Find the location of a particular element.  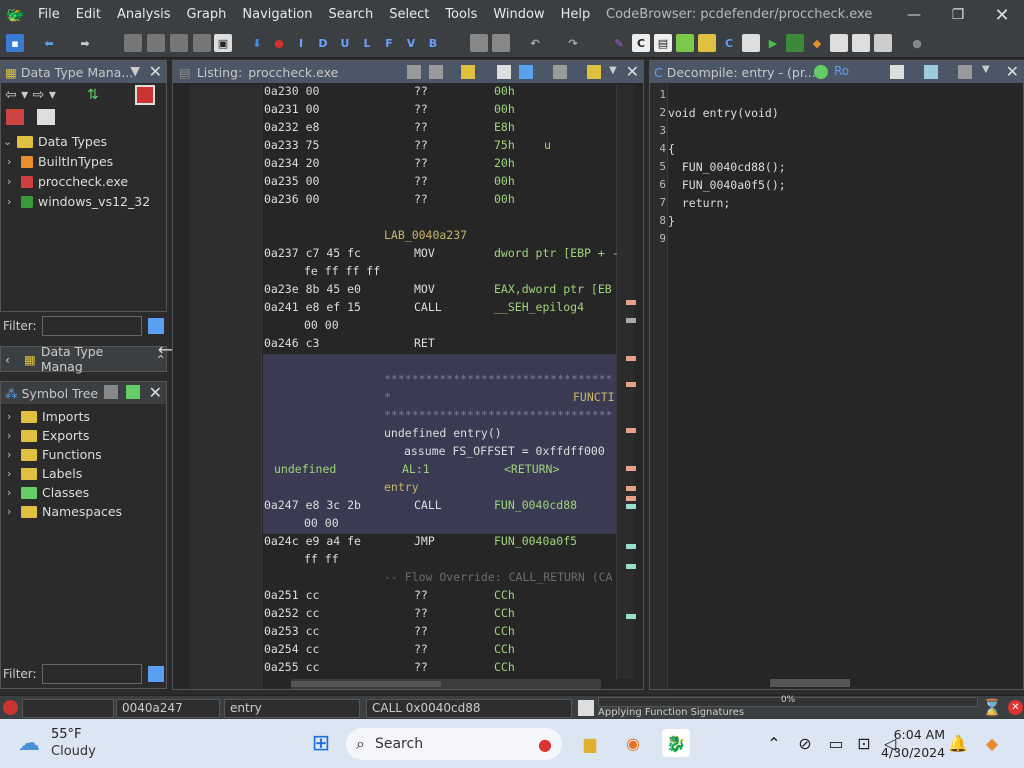

symbol-tool-icon is located at coordinates (111, 392).